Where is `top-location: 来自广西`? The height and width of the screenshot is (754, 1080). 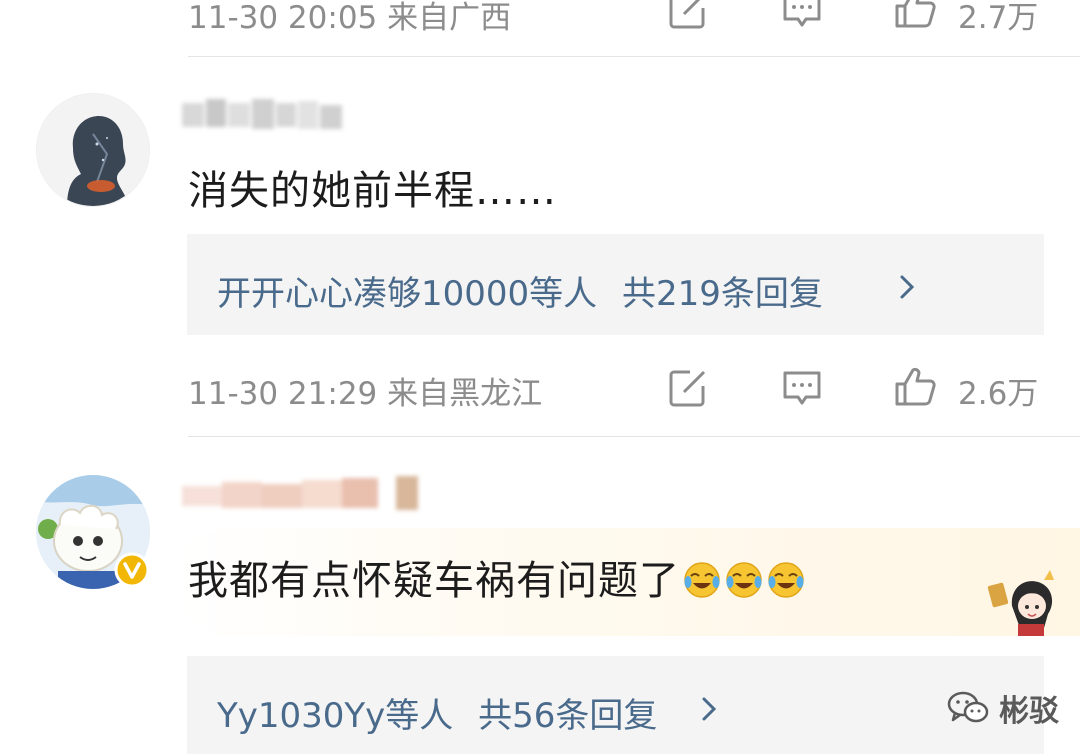 top-location: 来自广西 is located at coordinates (449, 18).